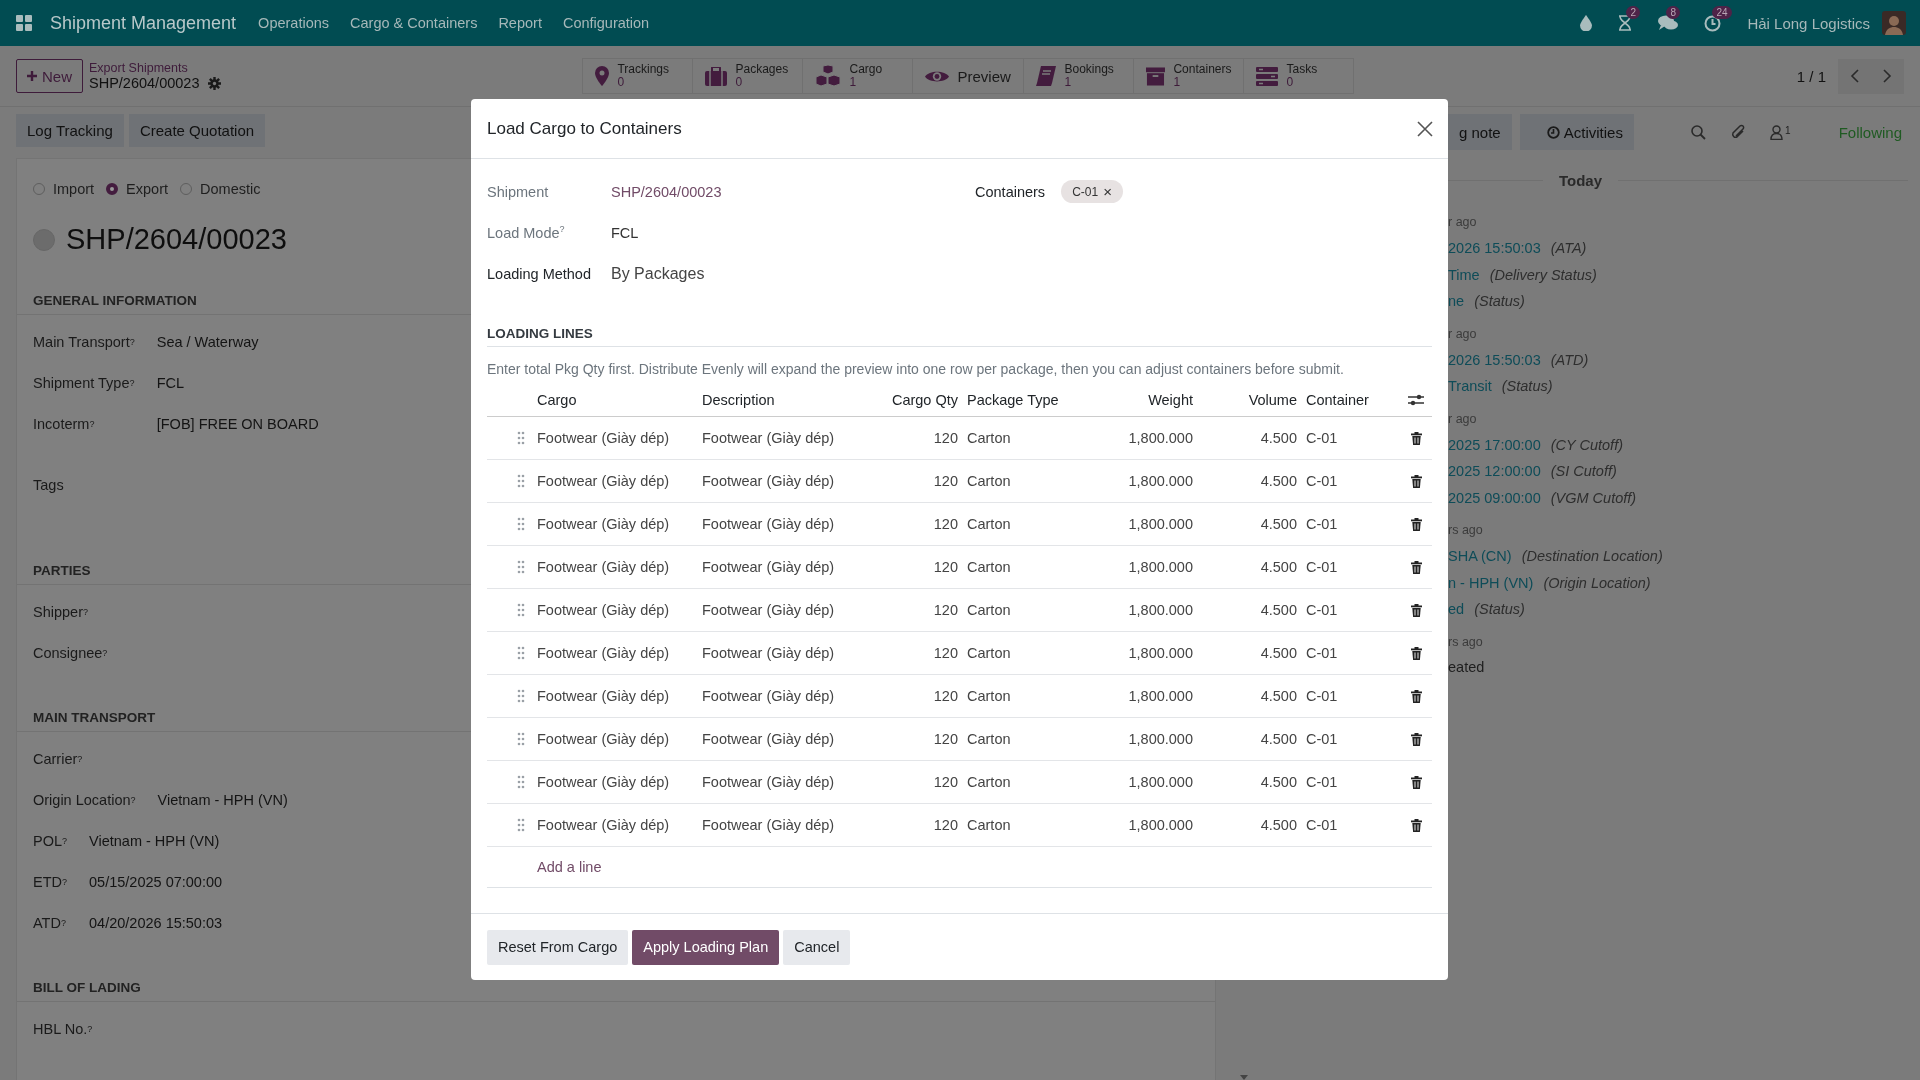 Image resolution: width=1920 pixels, height=1080 pixels. What do you see at coordinates (1777, 132) in the screenshot?
I see `person-icon` at bounding box center [1777, 132].